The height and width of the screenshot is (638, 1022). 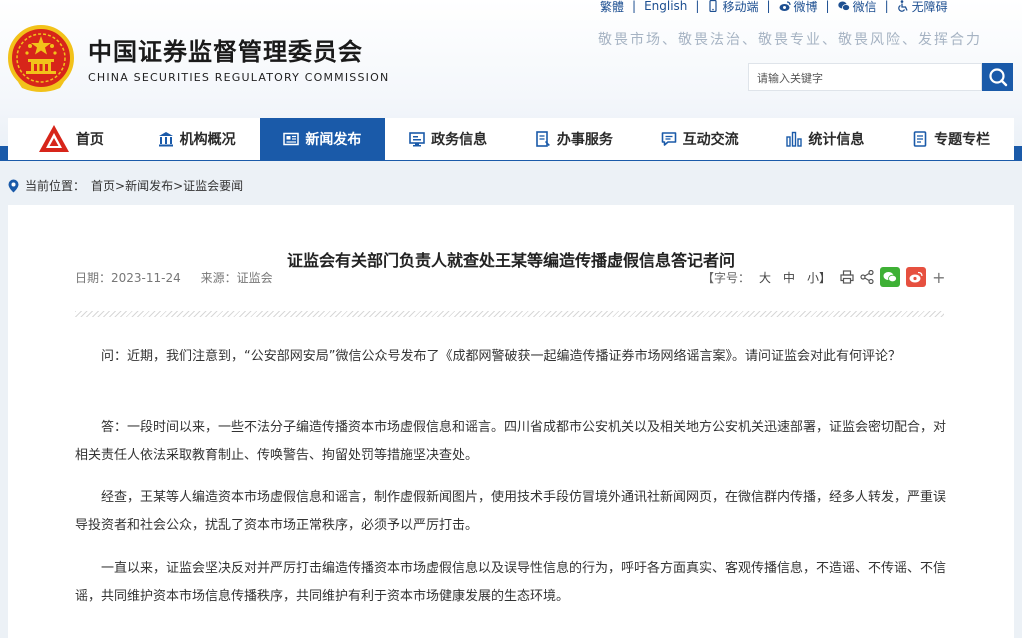 What do you see at coordinates (794, 139) in the screenshot?
I see `bar-chart-icon` at bounding box center [794, 139].